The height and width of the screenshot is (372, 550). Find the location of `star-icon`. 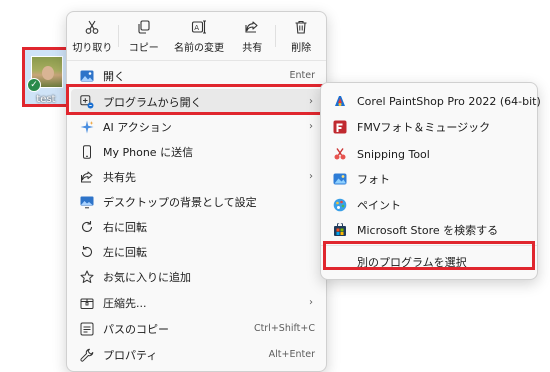

star-icon is located at coordinates (87, 276).